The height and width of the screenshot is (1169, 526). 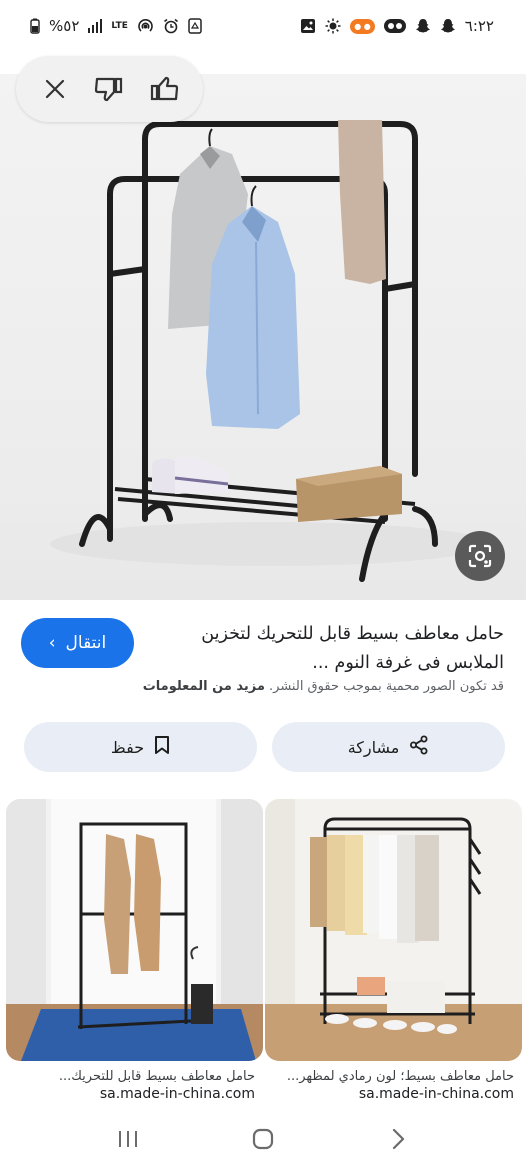 What do you see at coordinates (263, 26) in the screenshot?
I see `status-bar: %٥٢ LTE ● ● ٦:٢٢` at bounding box center [263, 26].